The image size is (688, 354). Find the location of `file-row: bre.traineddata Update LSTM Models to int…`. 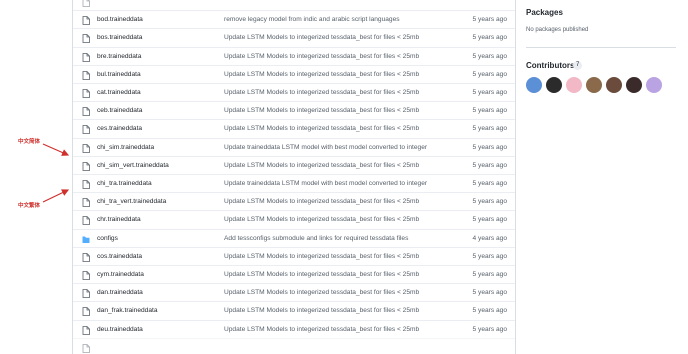

file-row: bre.traineddata Update LSTM Models to int… is located at coordinates (294, 55).